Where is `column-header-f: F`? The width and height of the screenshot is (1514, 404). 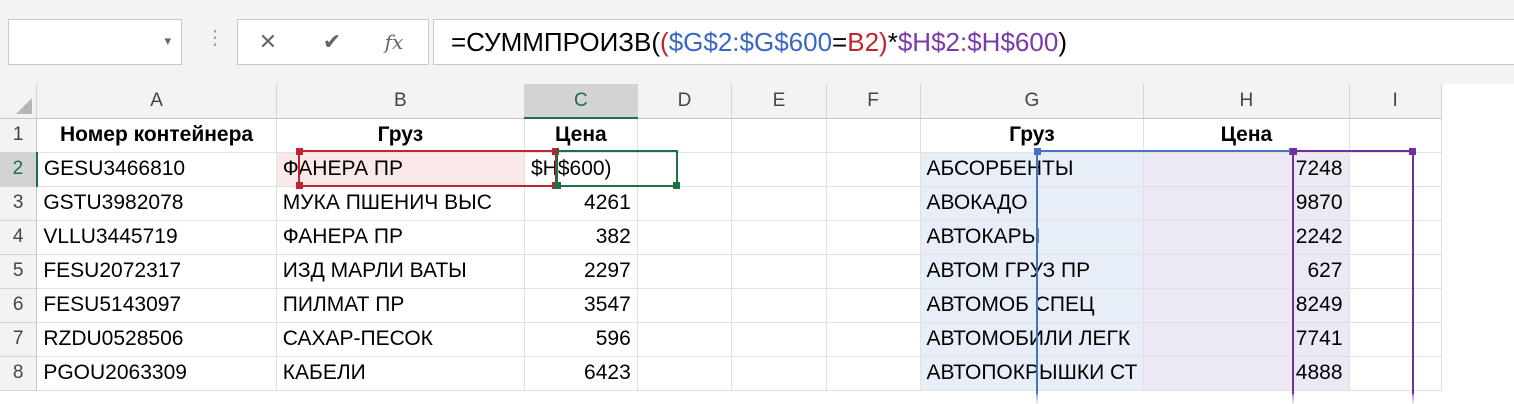 column-header-f: F is located at coordinates (873, 101).